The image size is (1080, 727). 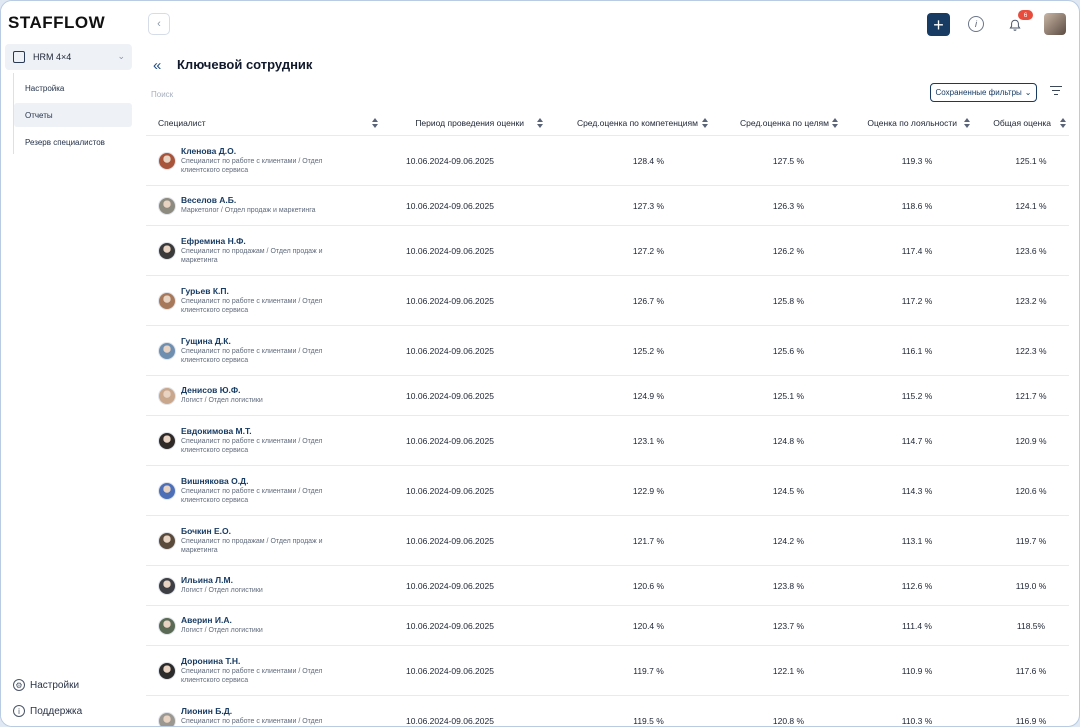 I want to click on employee-name: Гурьев К.П., so click(x=263, y=291).